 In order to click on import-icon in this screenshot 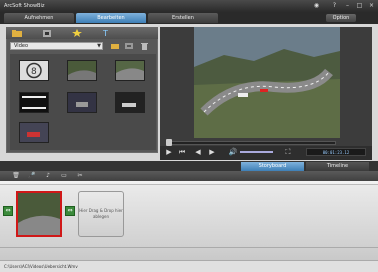, I will do `click(129, 46)`.